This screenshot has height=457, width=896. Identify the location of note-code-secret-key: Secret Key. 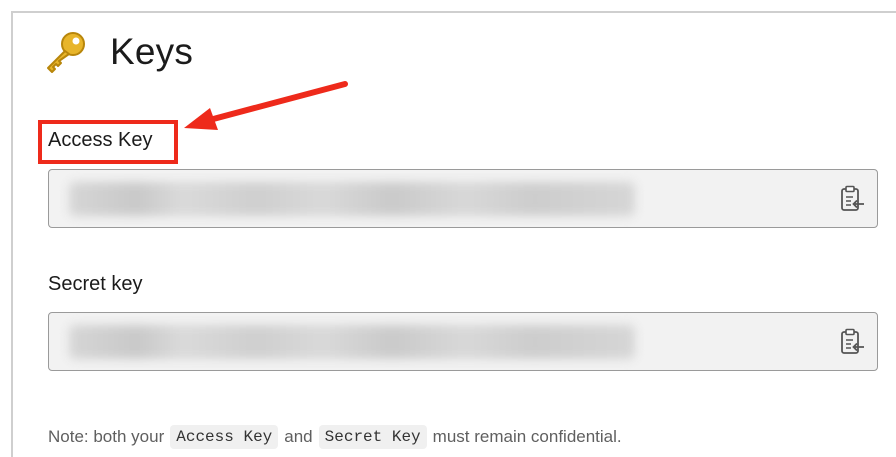
(372, 437).